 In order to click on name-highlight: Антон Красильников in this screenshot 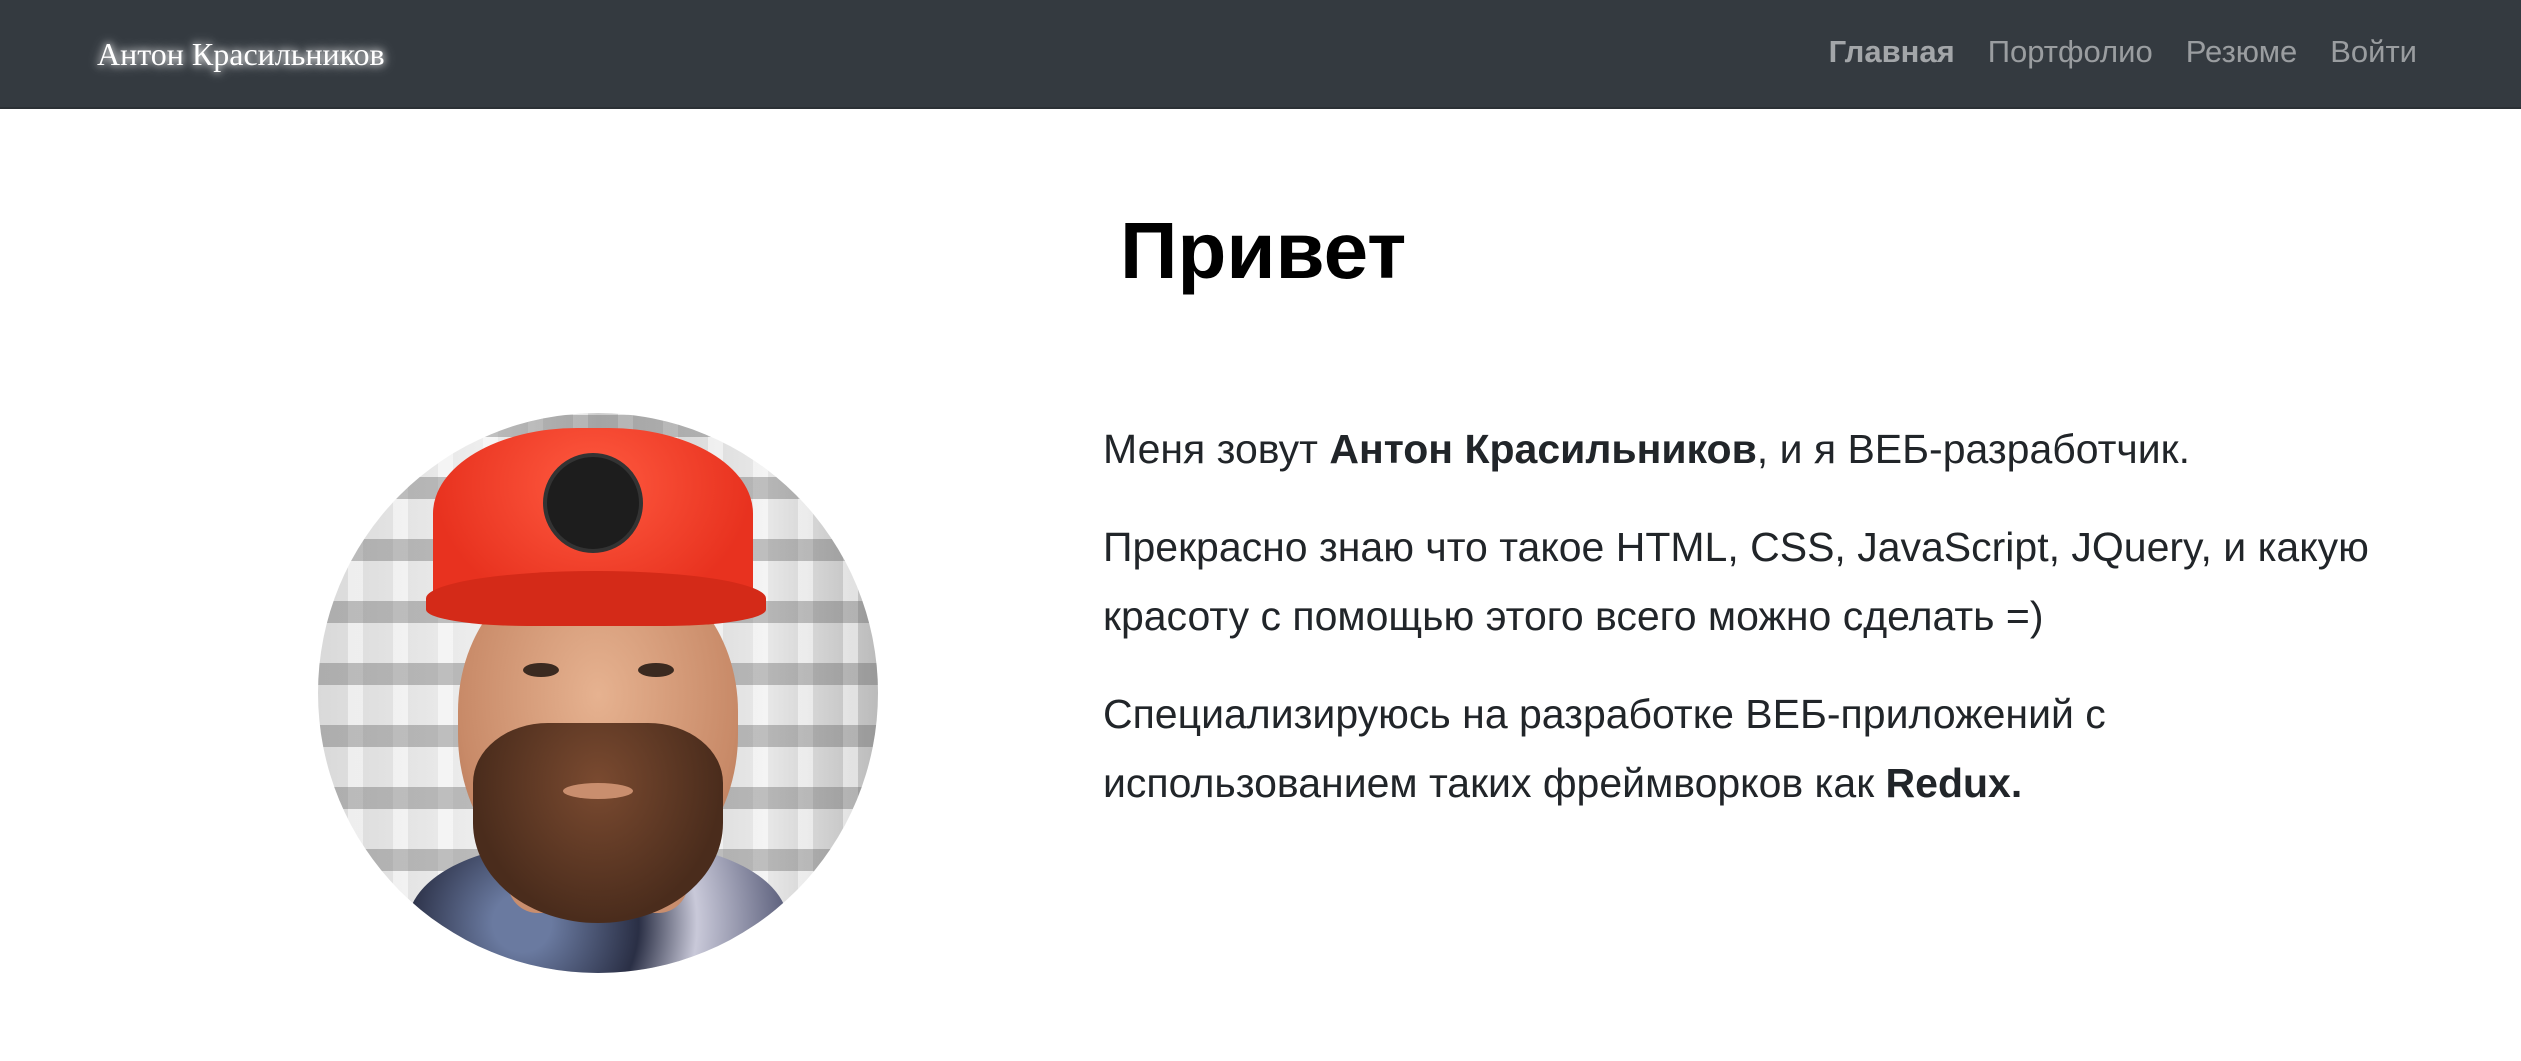, I will do `click(1543, 449)`.